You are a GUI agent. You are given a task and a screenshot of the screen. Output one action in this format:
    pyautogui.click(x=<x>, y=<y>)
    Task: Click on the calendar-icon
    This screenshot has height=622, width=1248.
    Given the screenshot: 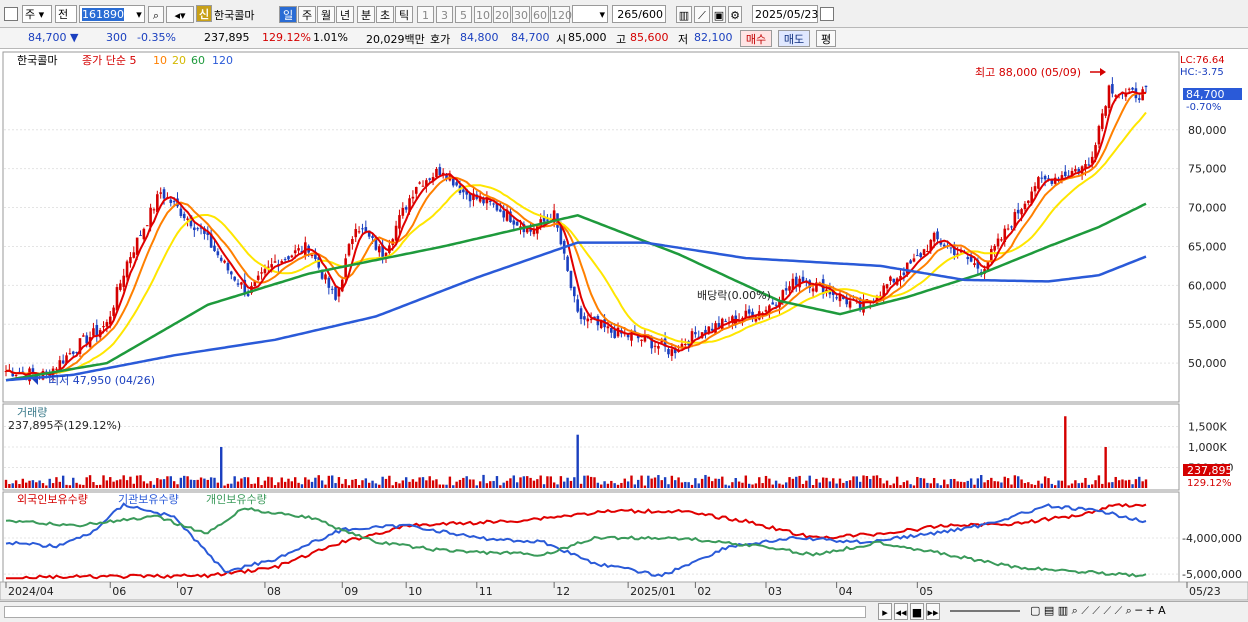 What is the action you would take?
    pyautogui.click(x=827, y=14)
    